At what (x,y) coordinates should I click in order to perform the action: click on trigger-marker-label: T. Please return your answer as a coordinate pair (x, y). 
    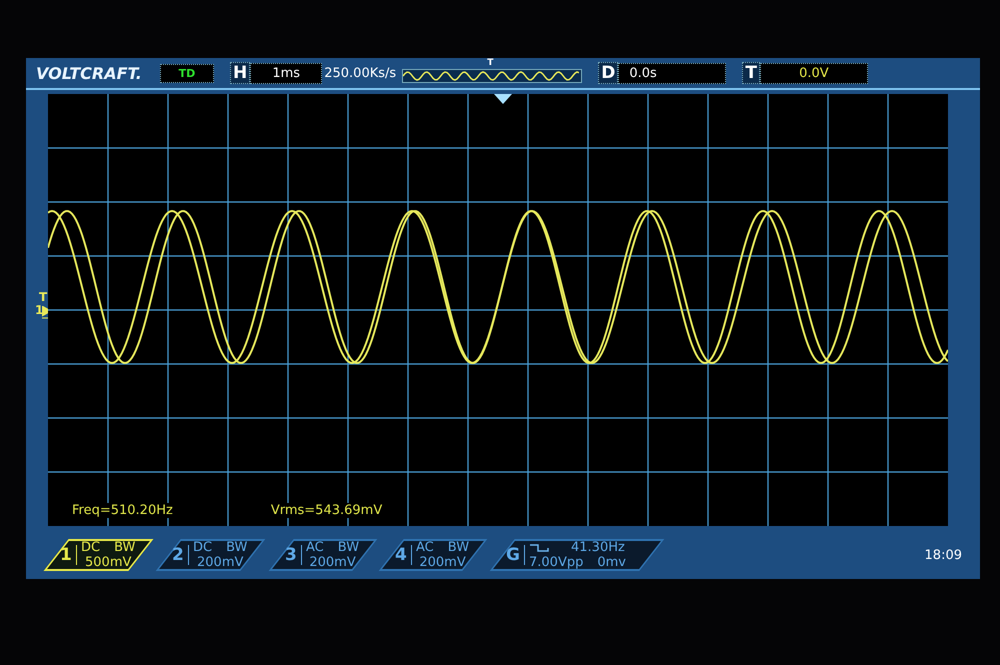
    Looking at the image, I should click on (43, 297).